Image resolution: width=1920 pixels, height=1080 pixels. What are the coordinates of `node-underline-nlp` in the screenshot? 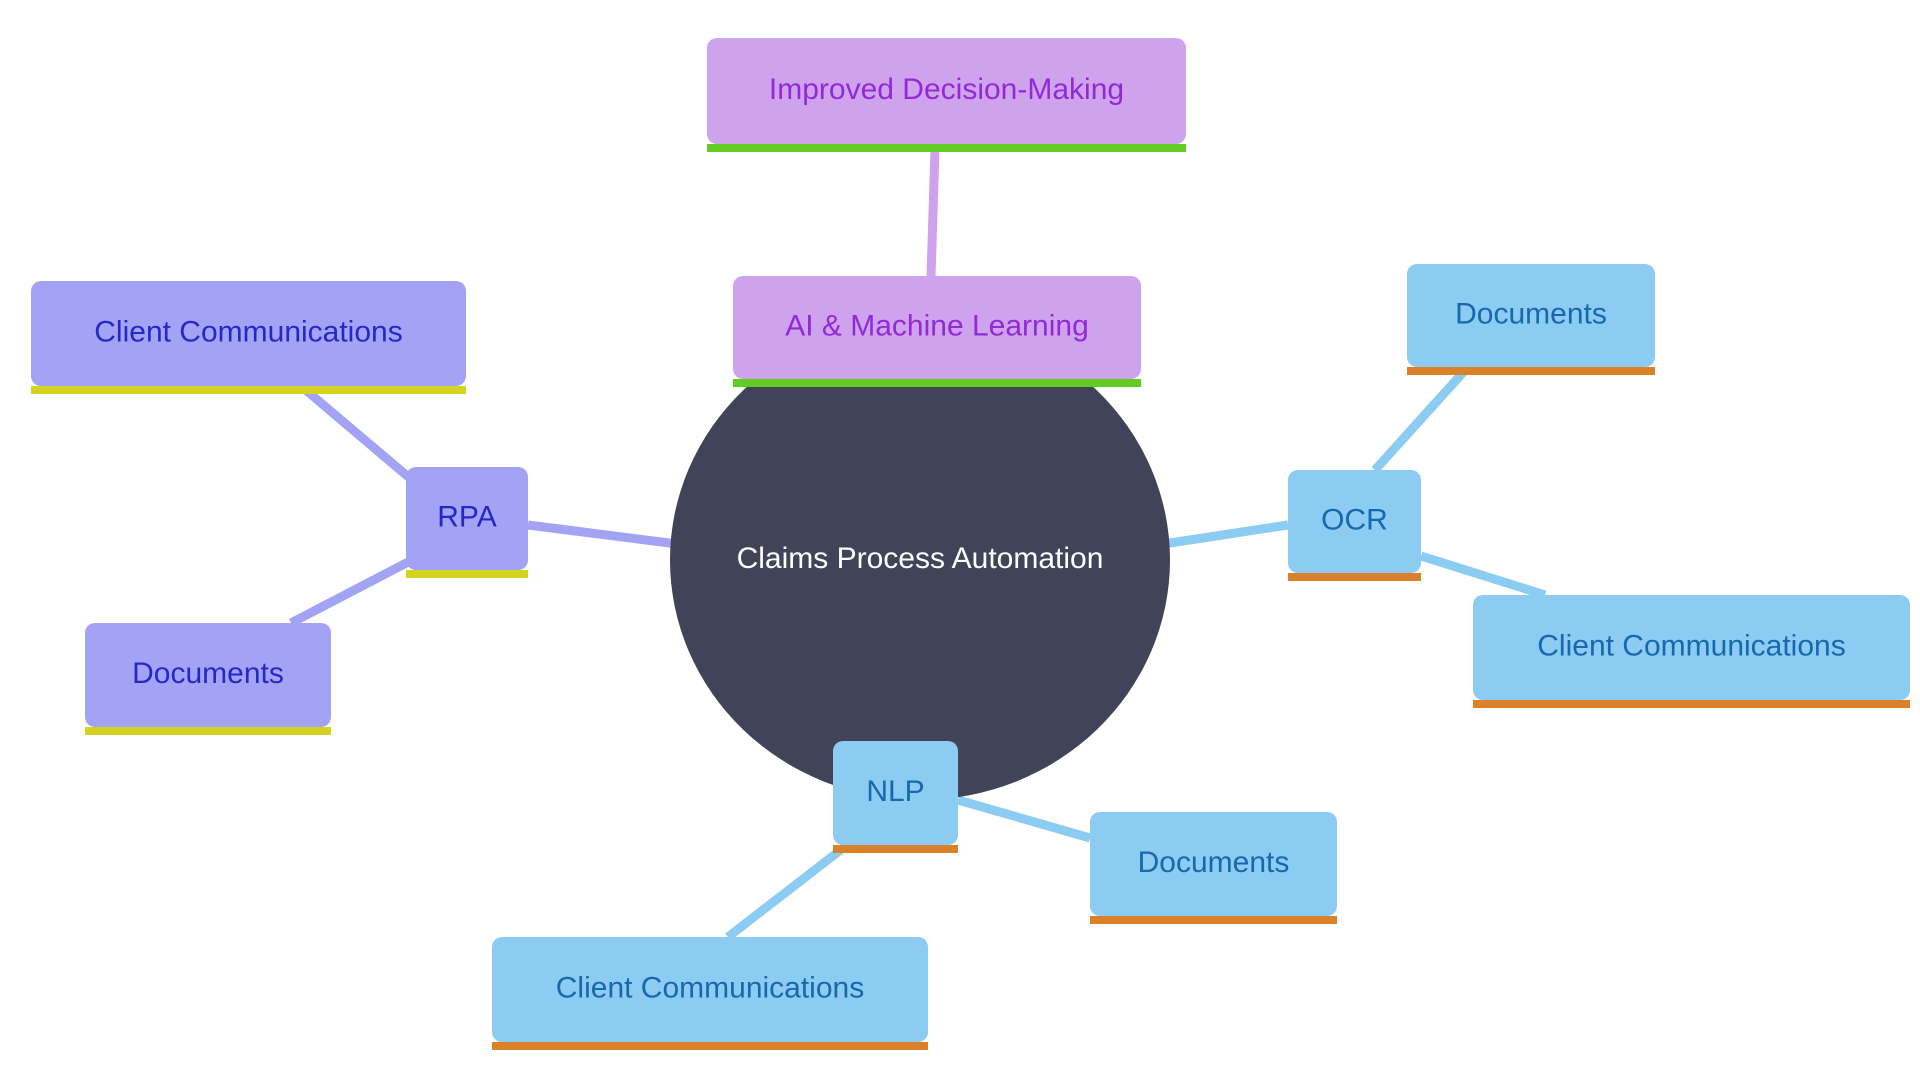 It's located at (895, 849).